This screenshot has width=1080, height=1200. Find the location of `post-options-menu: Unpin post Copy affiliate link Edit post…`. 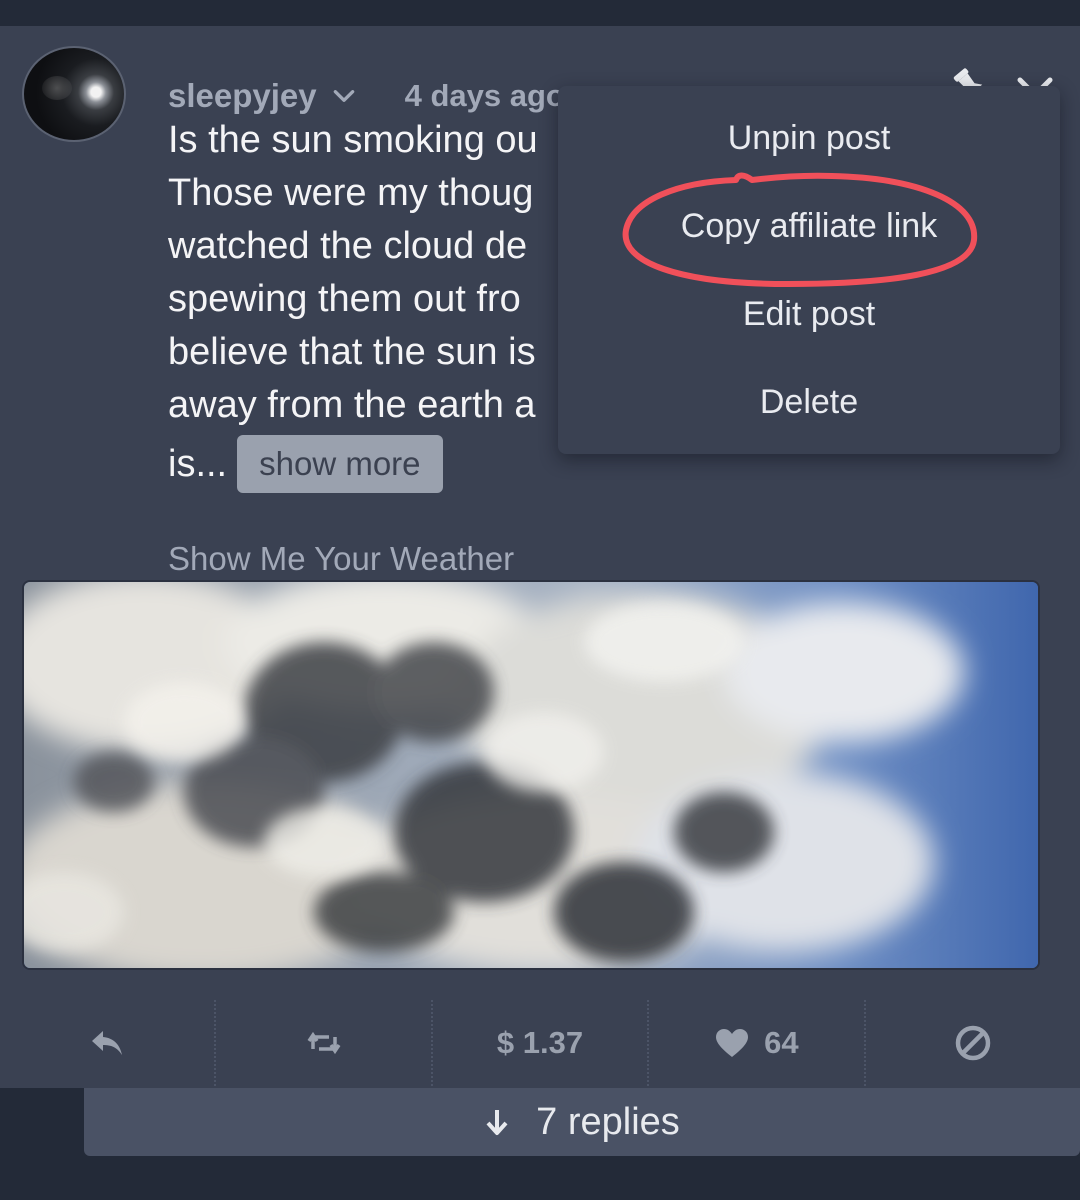

post-options-menu: Unpin post Copy affiliate link Edit post… is located at coordinates (809, 270).